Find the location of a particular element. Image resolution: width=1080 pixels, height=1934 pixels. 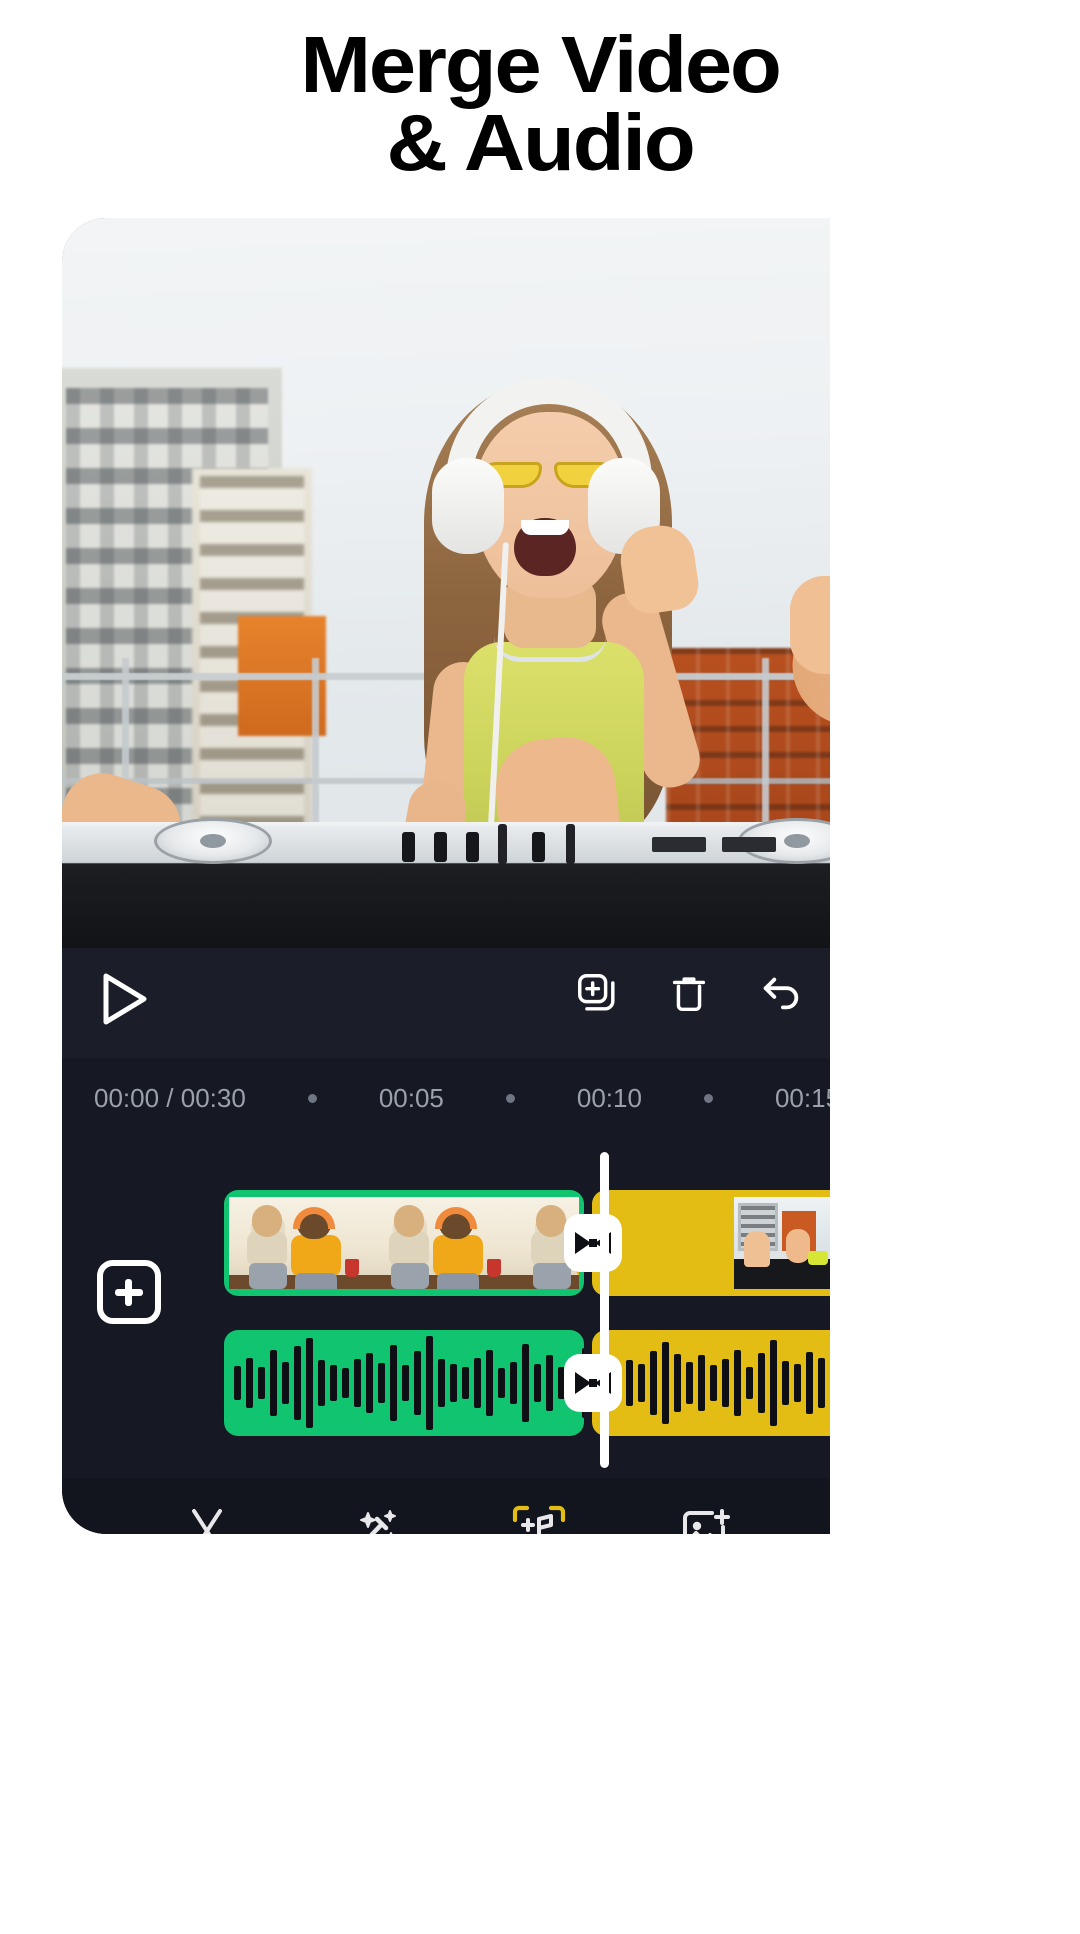

transition-button-audio is located at coordinates (593, 1383).